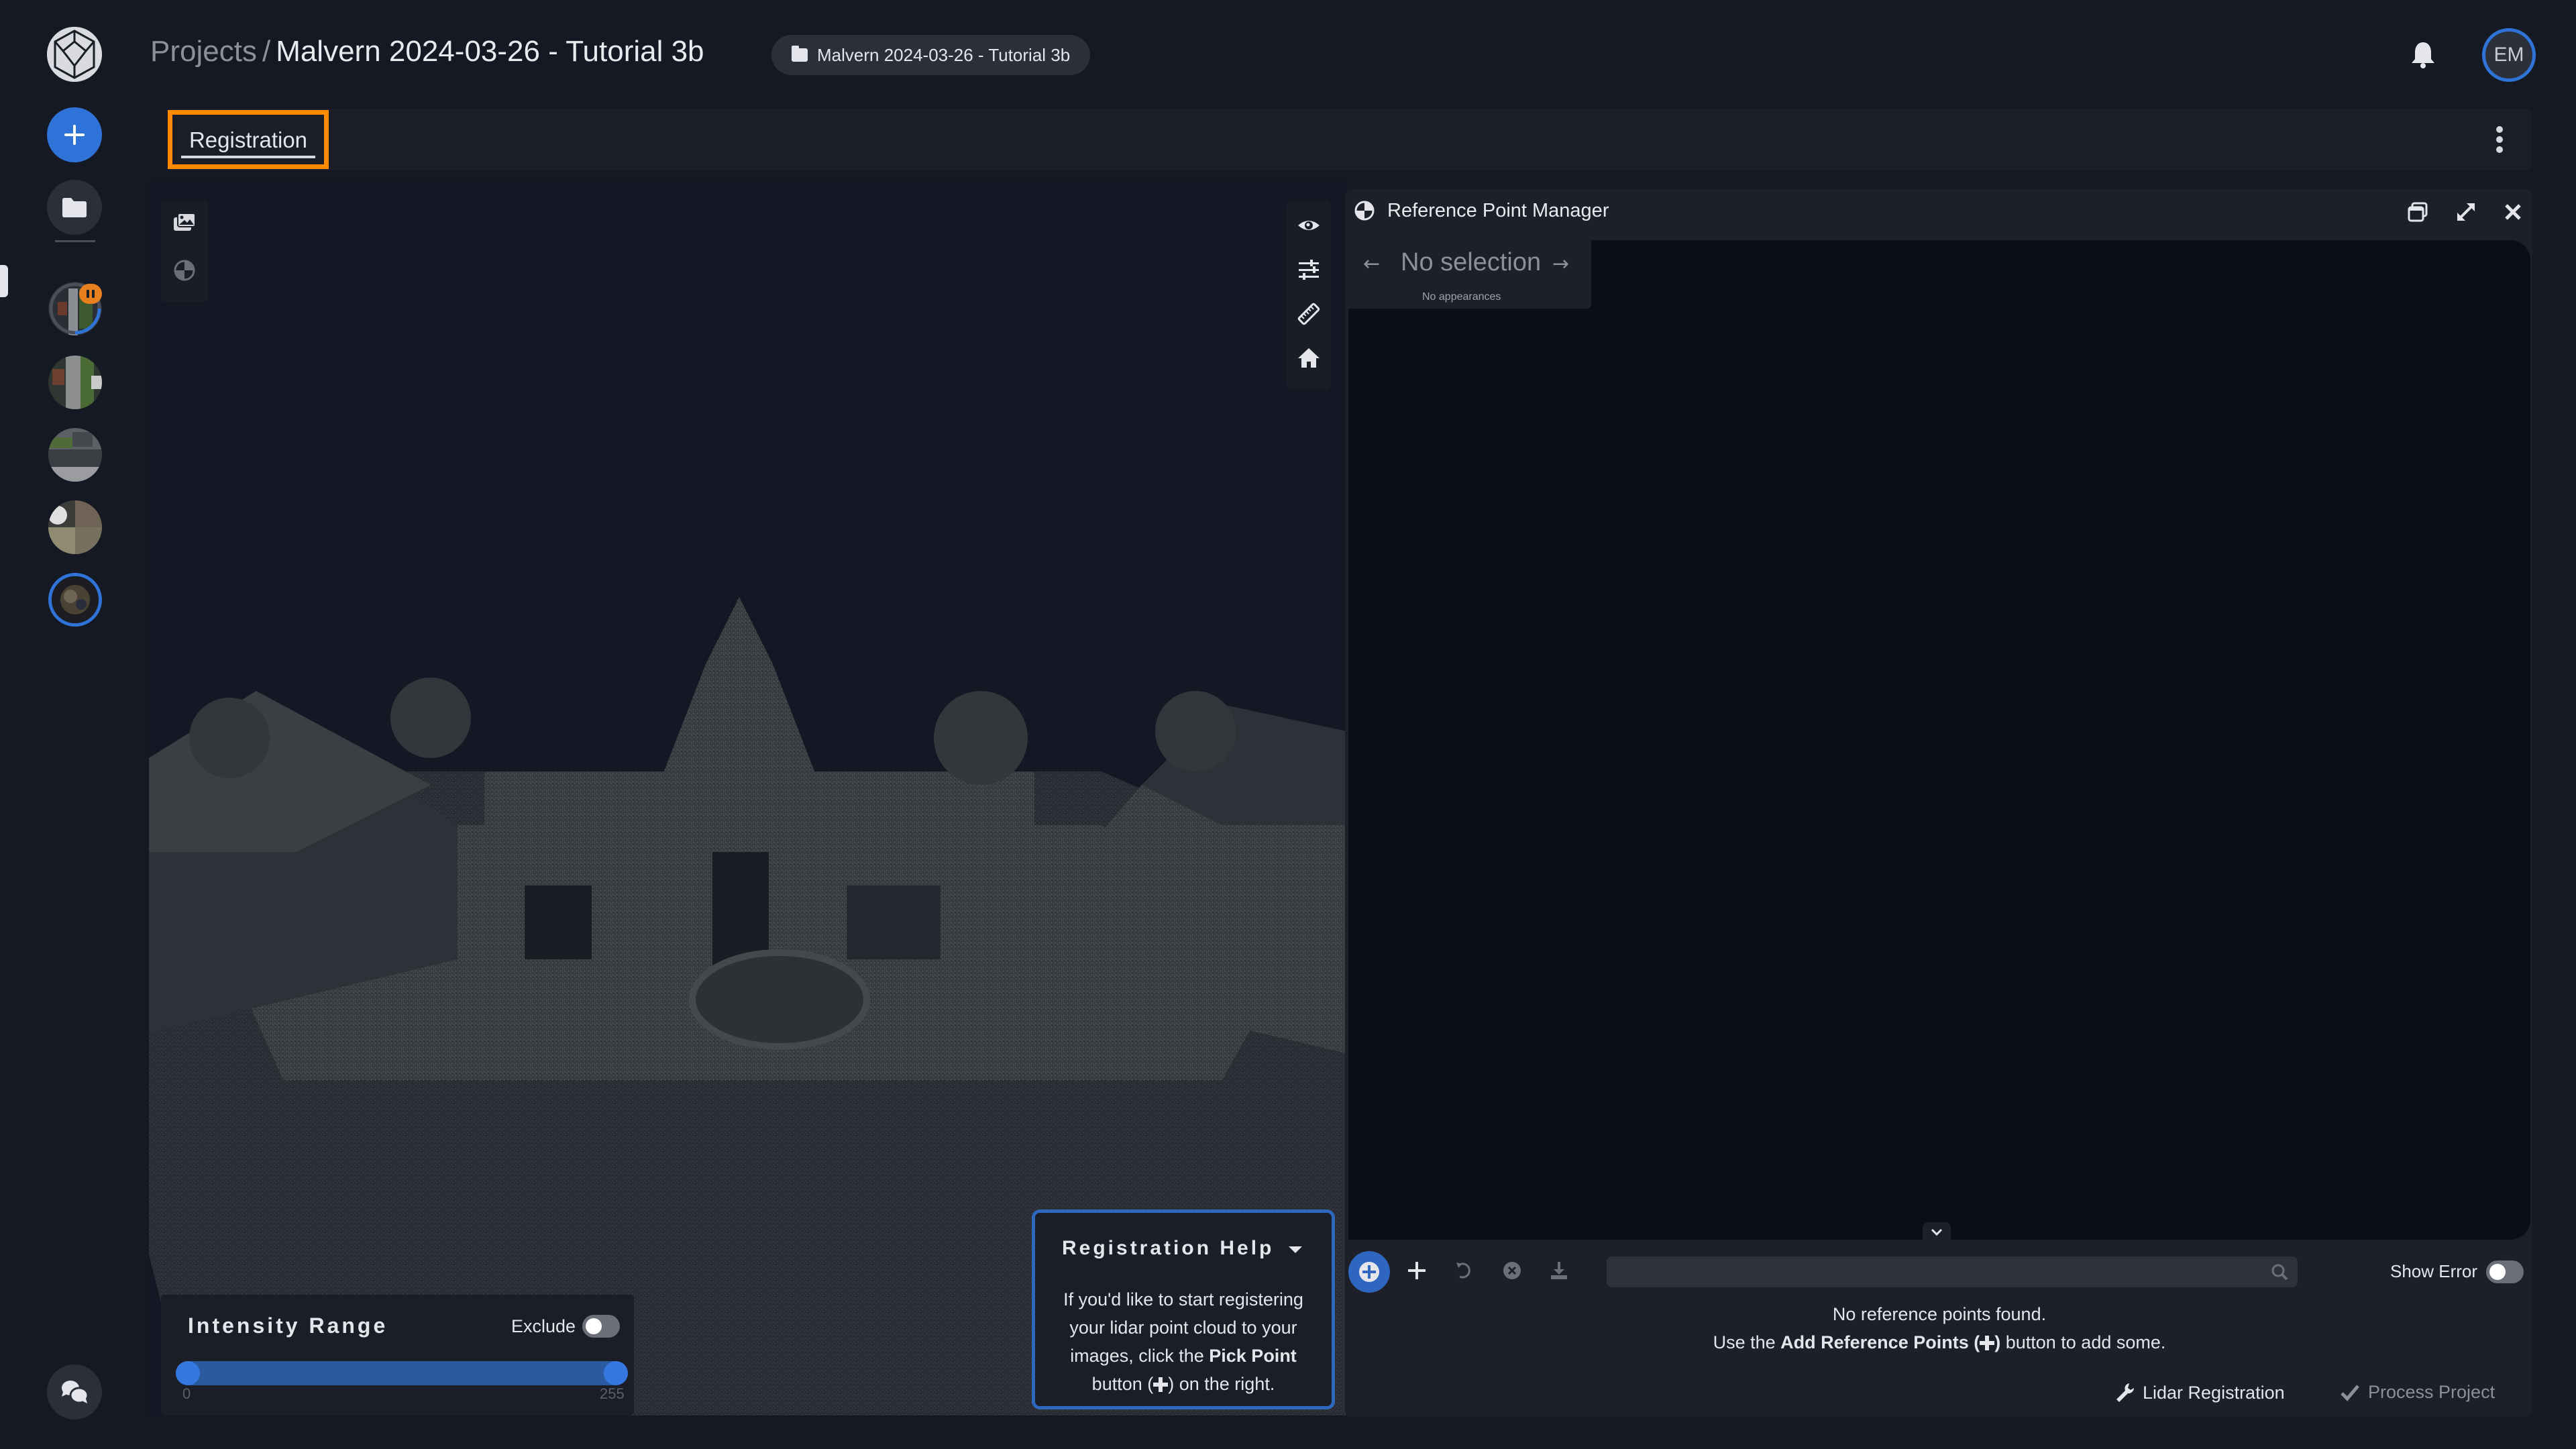 The height and width of the screenshot is (1449, 2576). I want to click on pick-point-button, so click(1369, 1272).